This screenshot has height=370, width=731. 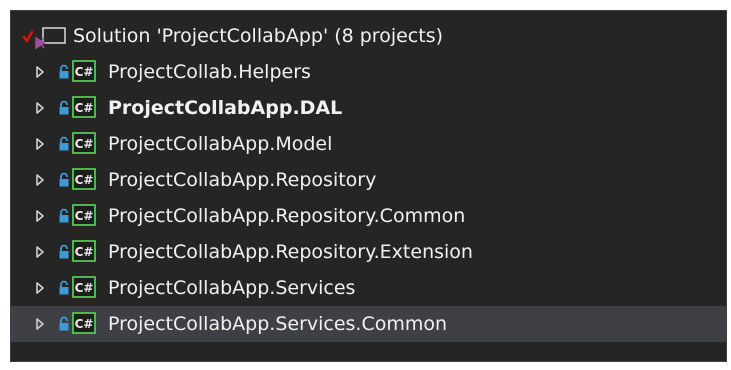 What do you see at coordinates (28, 36) in the screenshot?
I see `pending-change-check-icon` at bounding box center [28, 36].